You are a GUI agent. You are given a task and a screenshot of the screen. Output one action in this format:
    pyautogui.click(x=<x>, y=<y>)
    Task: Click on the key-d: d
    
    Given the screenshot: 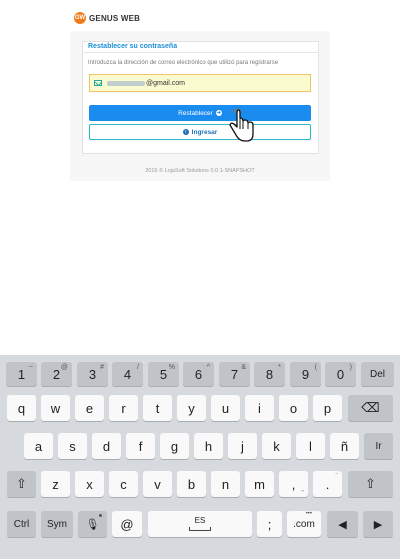 What is the action you would take?
    pyautogui.click(x=106, y=446)
    